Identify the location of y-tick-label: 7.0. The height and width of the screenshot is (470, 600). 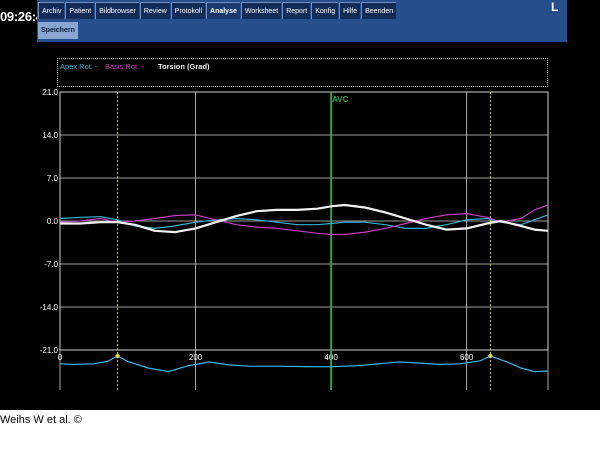
(53, 178).